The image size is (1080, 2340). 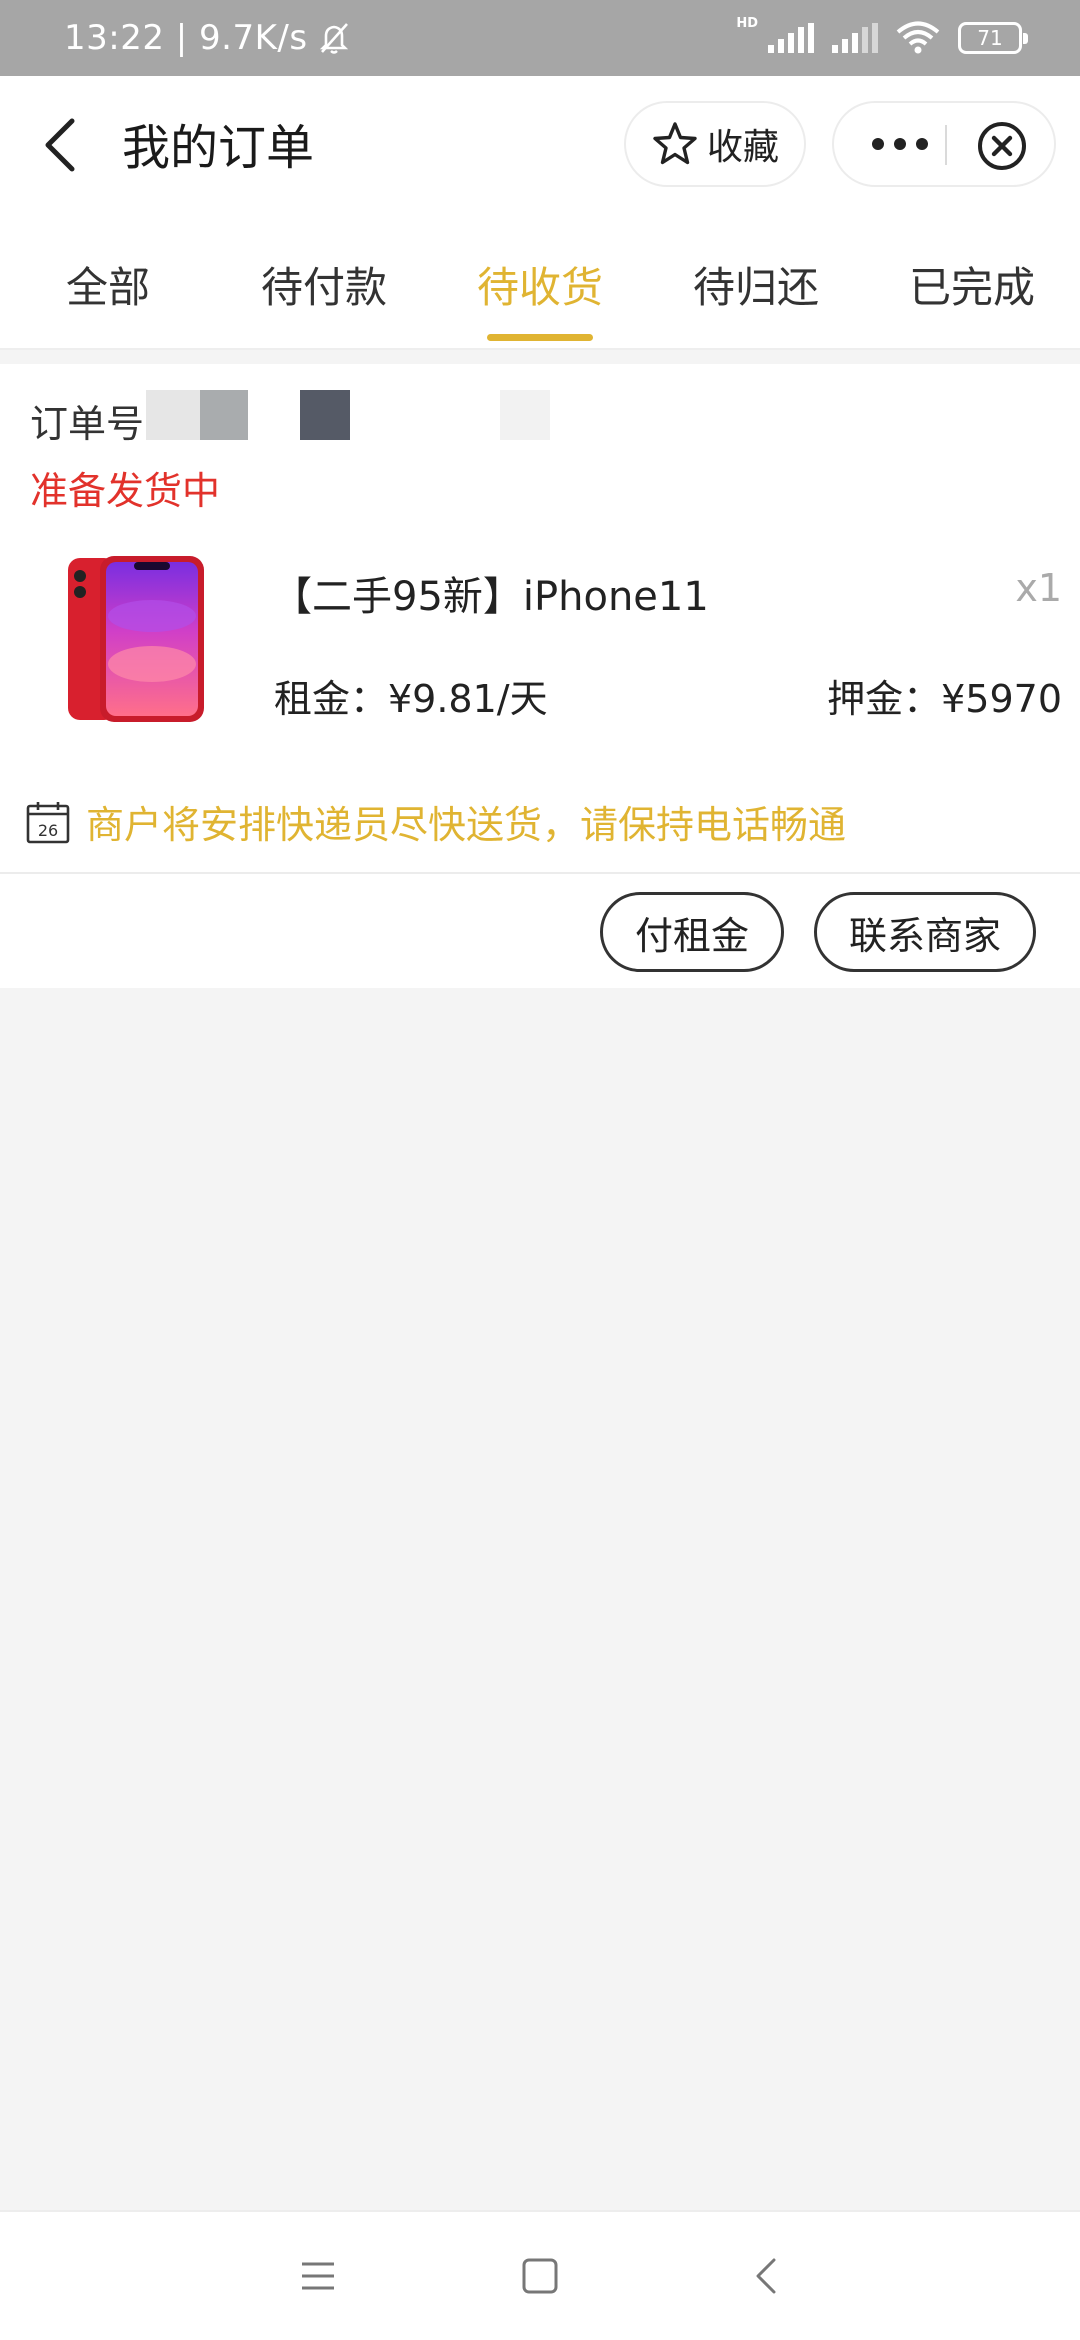 What do you see at coordinates (125, 491) in the screenshot?
I see `order-status: 准备发货中` at bounding box center [125, 491].